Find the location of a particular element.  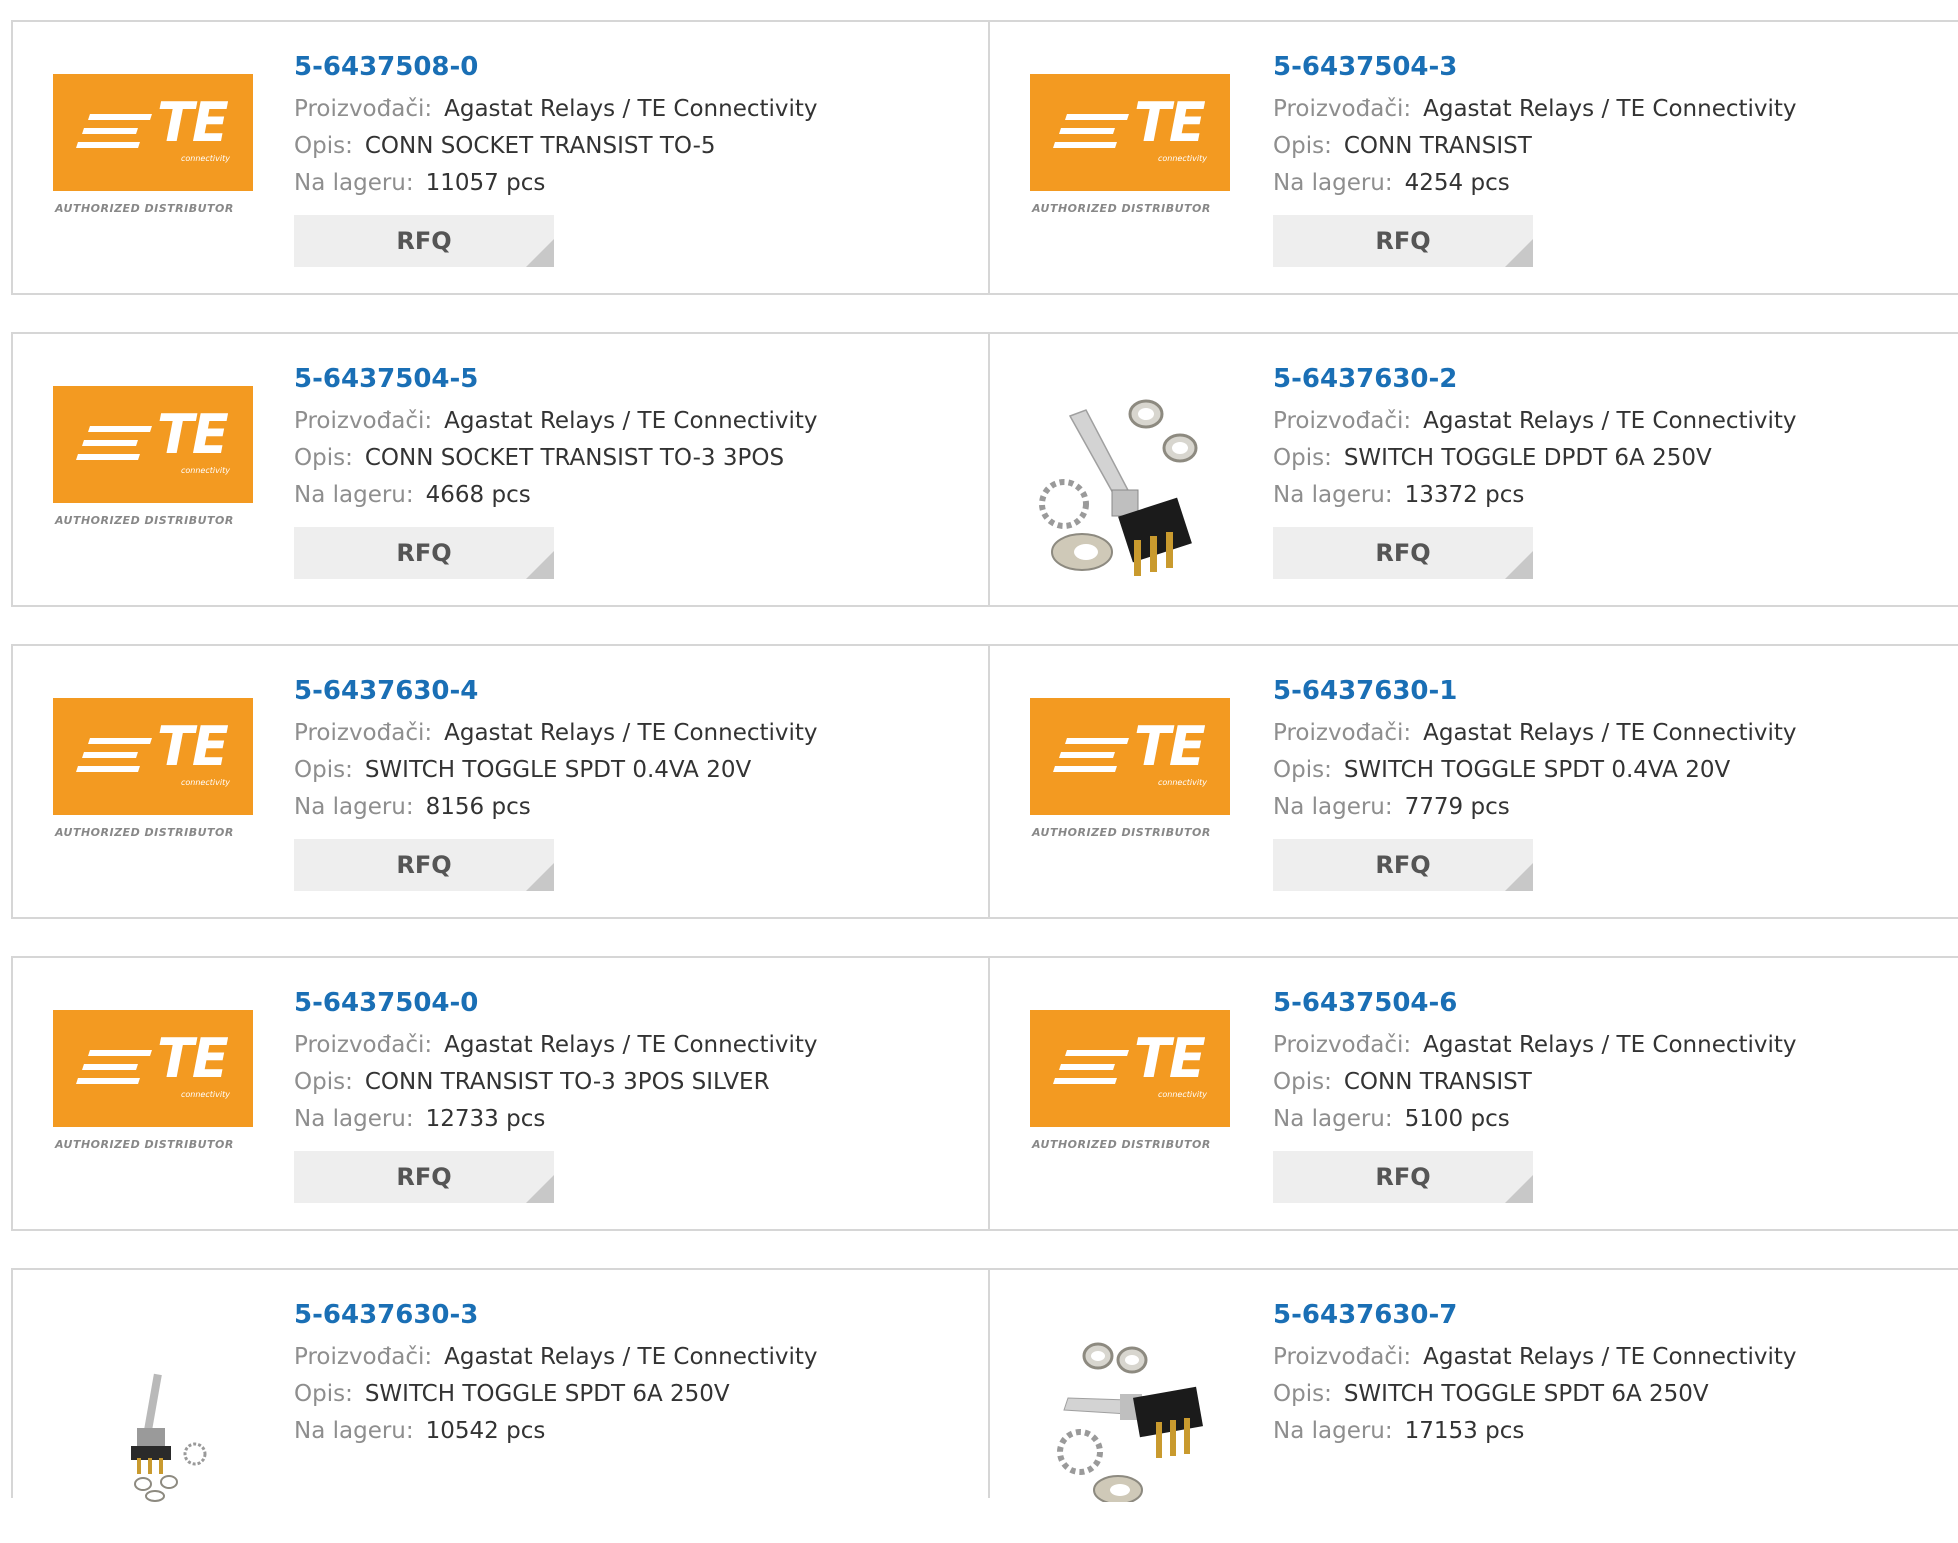

part-number-link: 5-6437508-0 is located at coordinates (556, 67).